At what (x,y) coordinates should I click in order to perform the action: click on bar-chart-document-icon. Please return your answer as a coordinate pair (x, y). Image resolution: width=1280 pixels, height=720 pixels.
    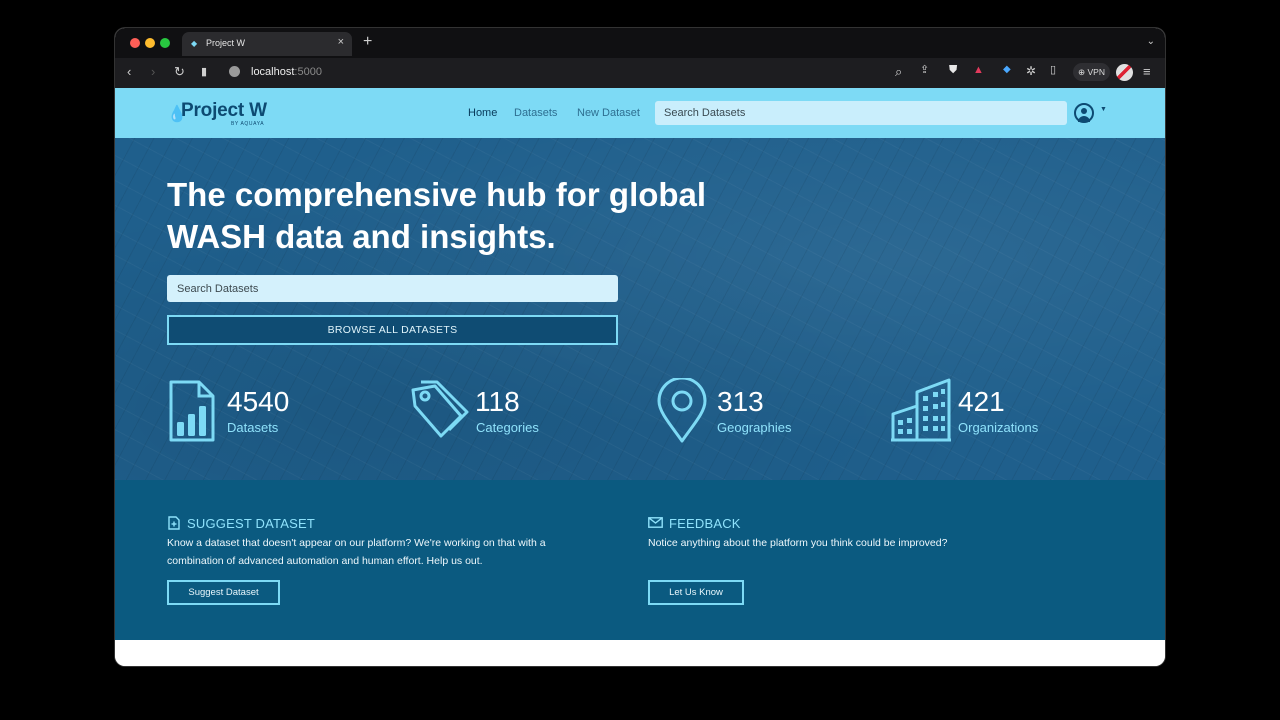
    Looking at the image, I should click on (192, 411).